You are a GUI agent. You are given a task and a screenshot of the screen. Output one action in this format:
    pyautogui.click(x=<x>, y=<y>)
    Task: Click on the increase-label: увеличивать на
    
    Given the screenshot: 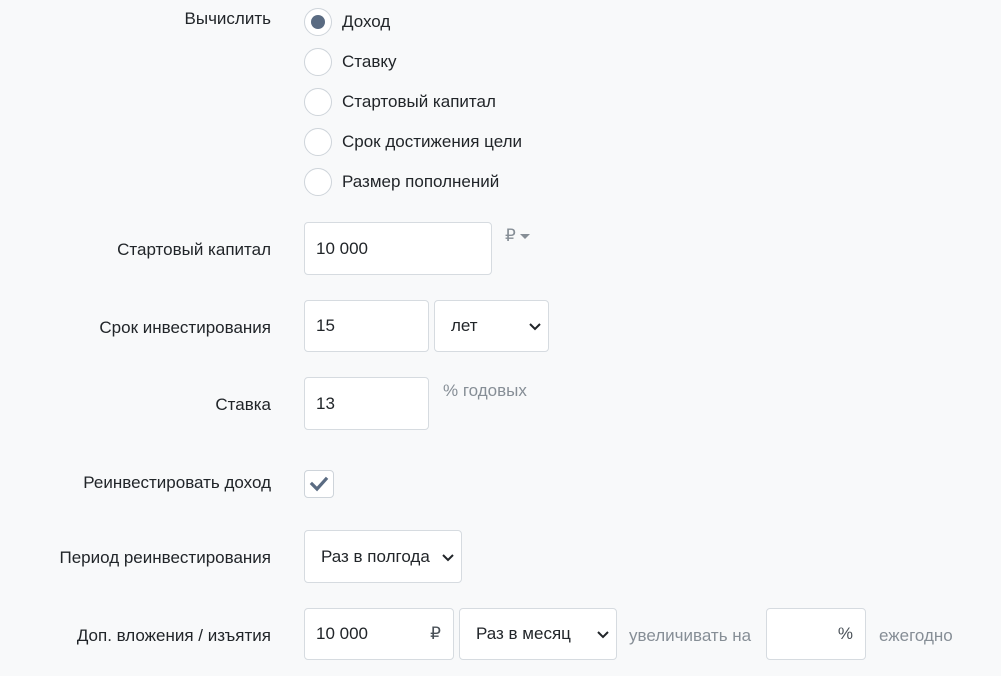 What is the action you would take?
    pyautogui.click(x=690, y=635)
    